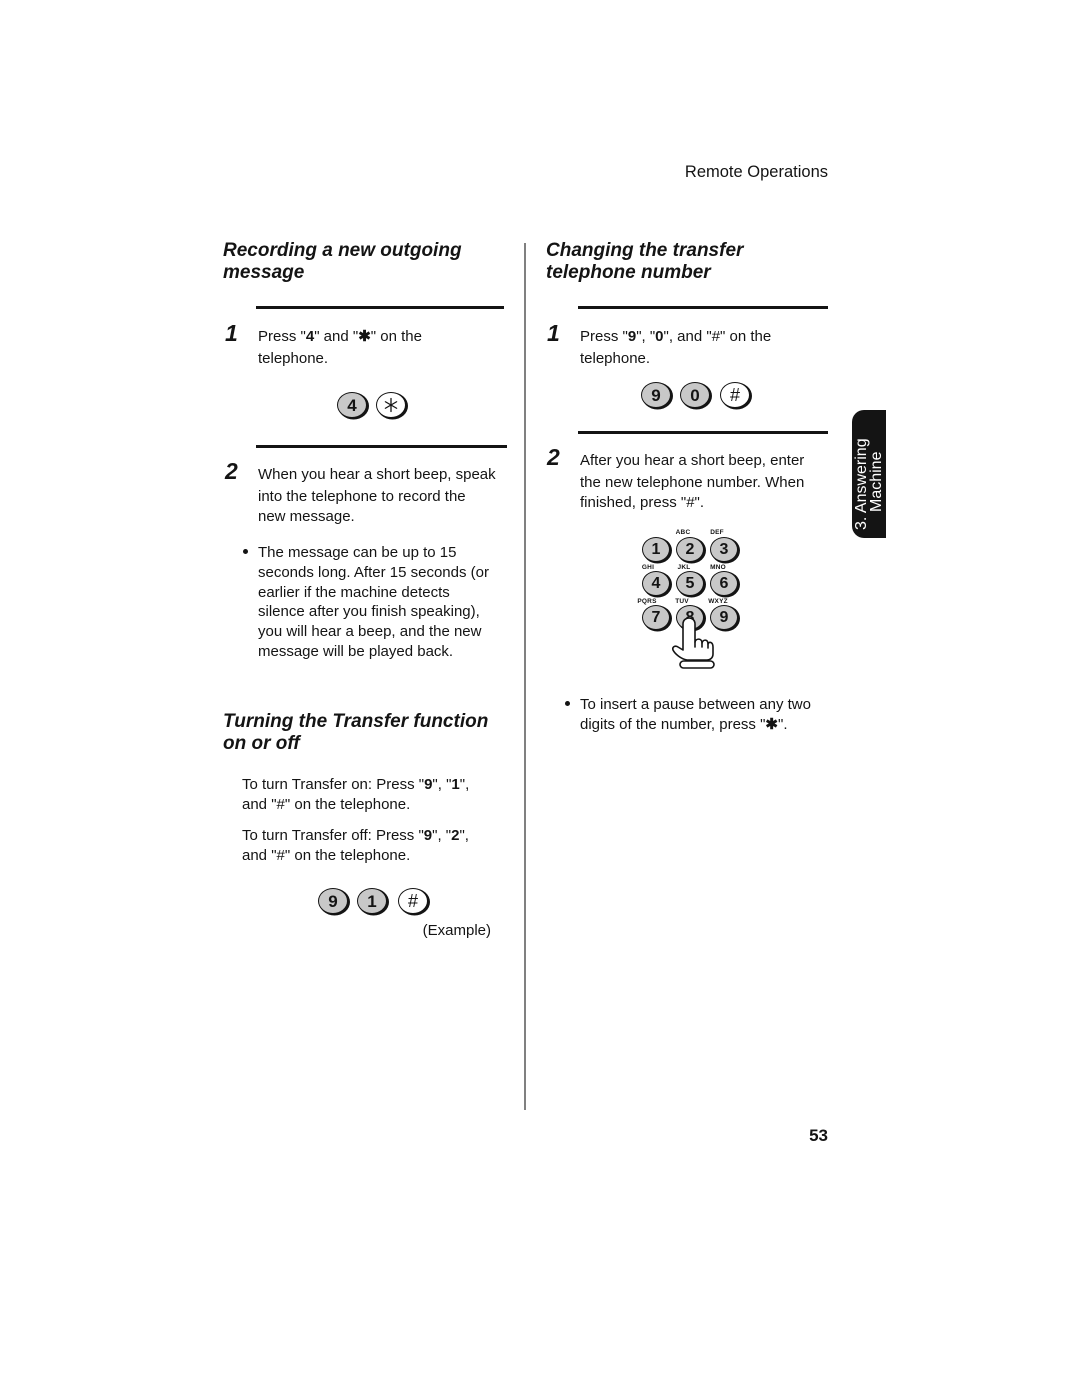 This screenshot has width=1080, height=1397. What do you see at coordinates (370, 632) in the screenshot?
I see `text-line: you will hear a beep, and the new` at bounding box center [370, 632].